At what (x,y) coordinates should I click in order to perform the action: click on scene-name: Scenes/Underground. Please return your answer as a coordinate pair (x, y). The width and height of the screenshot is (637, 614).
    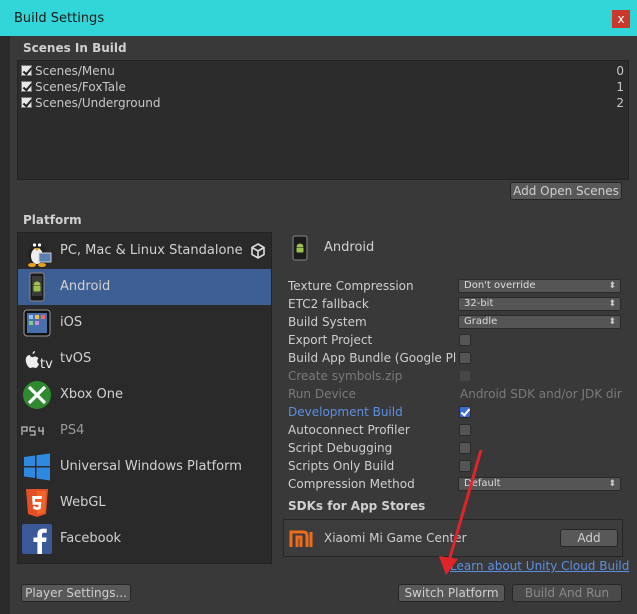
    Looking at the image, I should click on (98, 103).